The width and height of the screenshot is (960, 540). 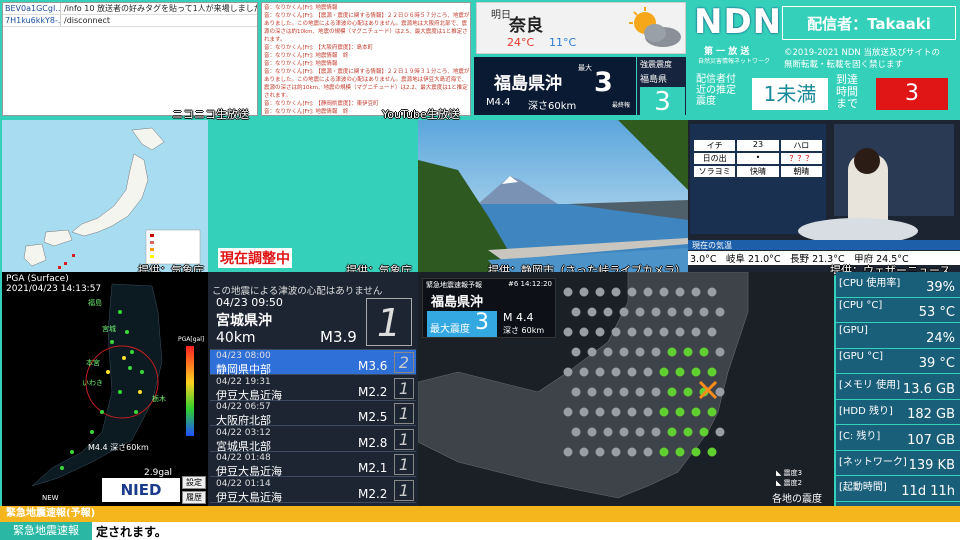 What do you see at coordinates (194, 482) in the screenshot?
I see `settings-button: 設定` at bounding box center [194, 482].